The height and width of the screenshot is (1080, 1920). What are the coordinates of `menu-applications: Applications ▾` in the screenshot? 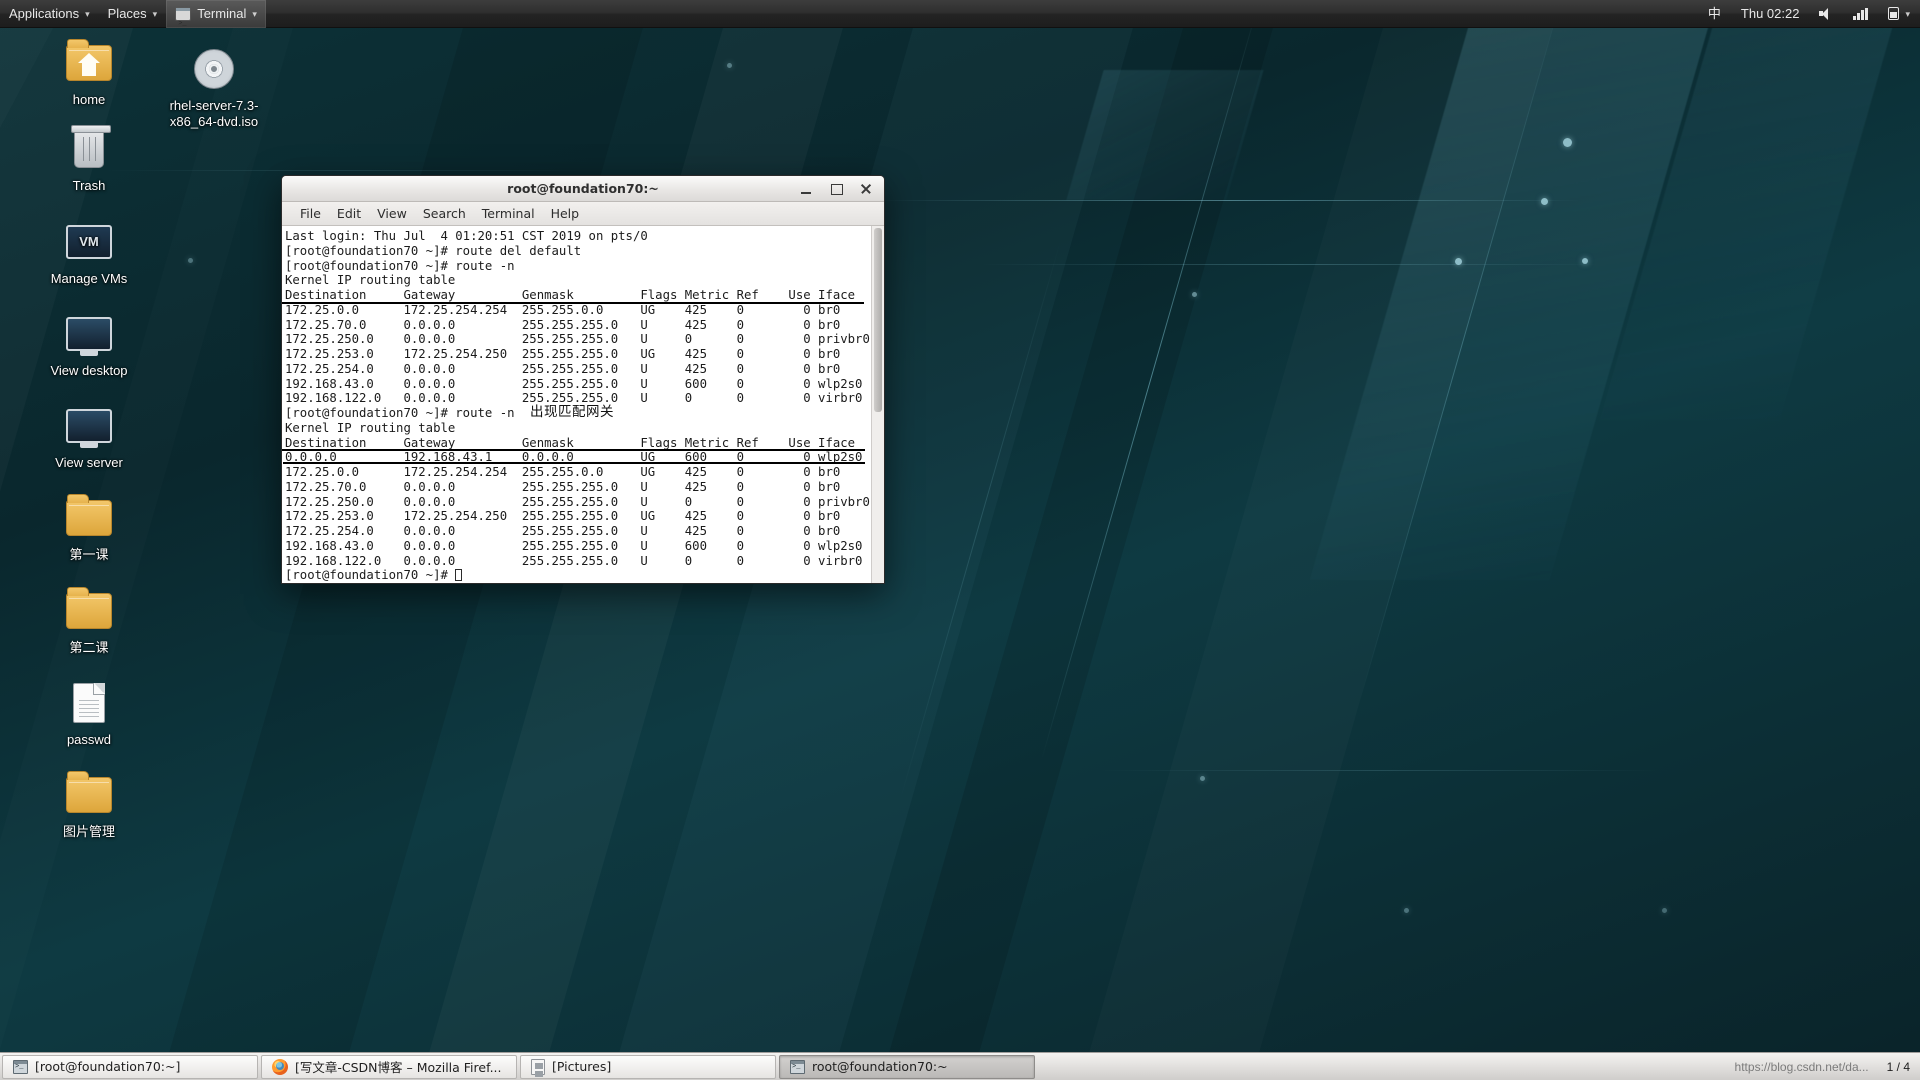 It's located at (49, 14).